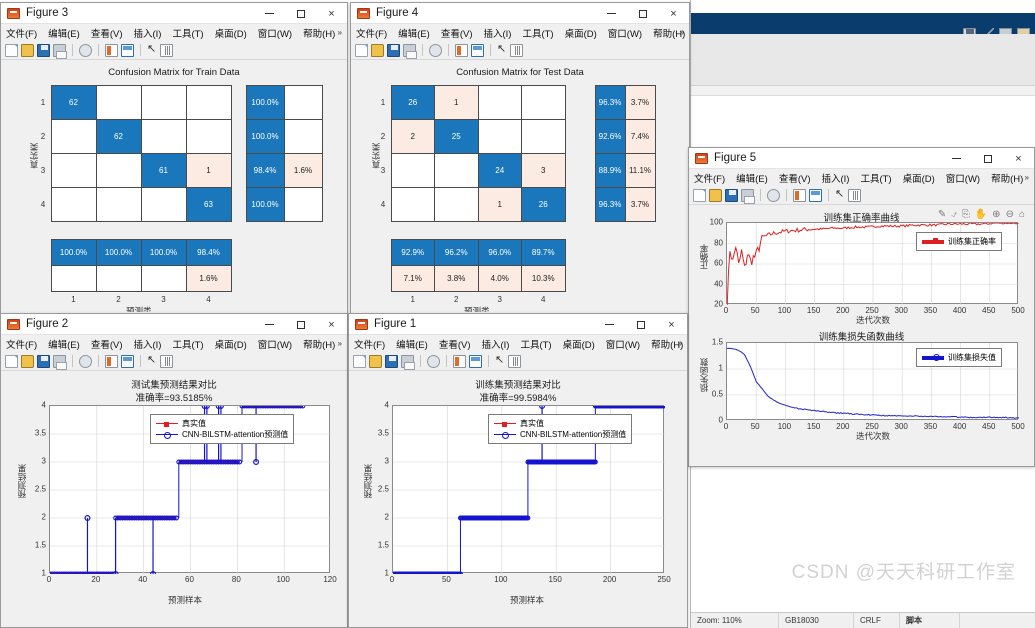  Describe the element at coordinates (861, 195) in the screenshot. I see `figure5-toolbar` at that location.